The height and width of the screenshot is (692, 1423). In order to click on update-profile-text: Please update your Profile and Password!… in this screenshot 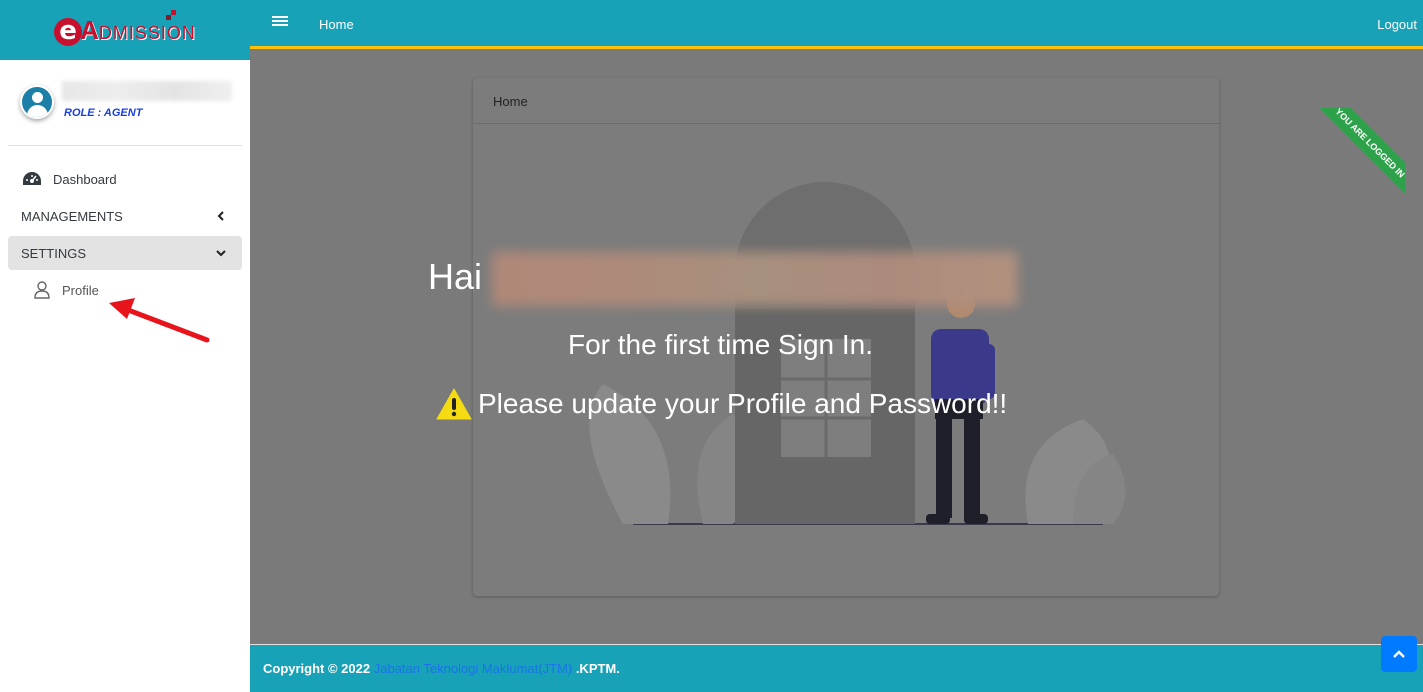, I will do `click(743, 403)`.